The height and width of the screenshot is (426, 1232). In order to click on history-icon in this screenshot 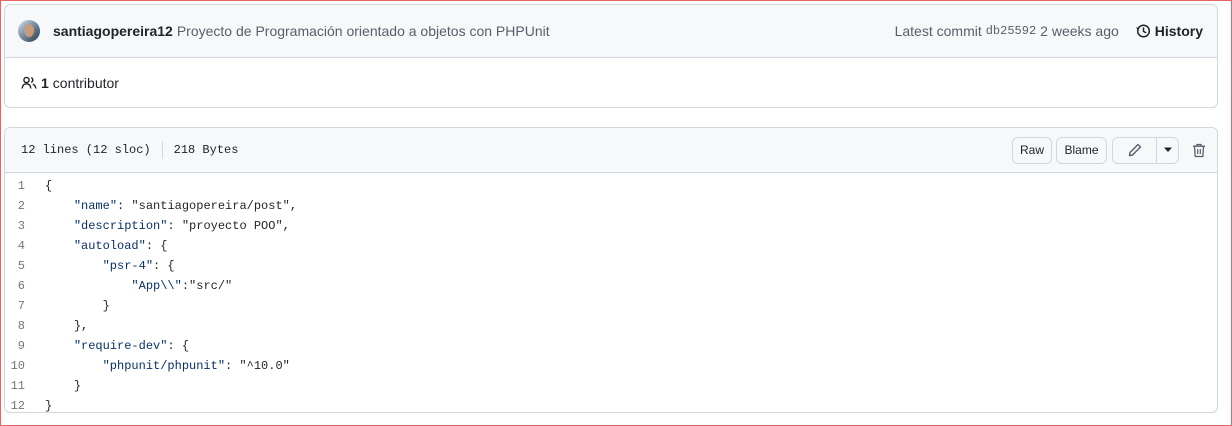, I will do `click(1142, 31)`.